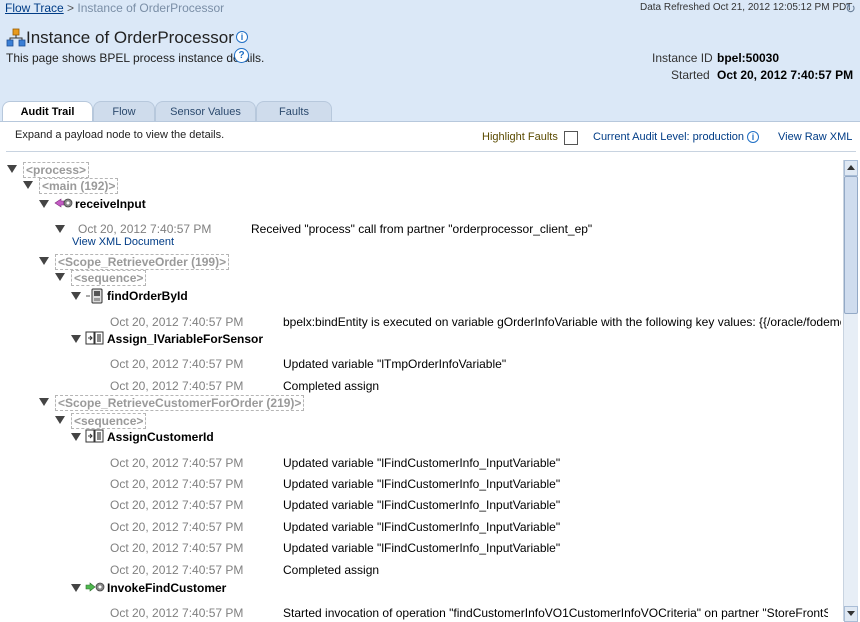  Describe the element at coordinates (520, 137) in the screenshot. I see `highlight-faults-label: Highlight Faults` at that location.